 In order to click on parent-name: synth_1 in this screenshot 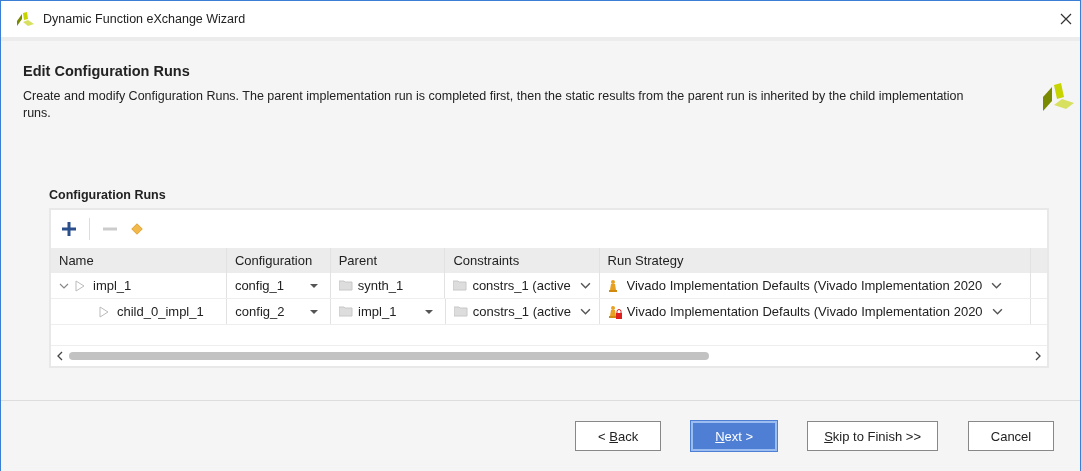, I will do `click(381, 285)`.